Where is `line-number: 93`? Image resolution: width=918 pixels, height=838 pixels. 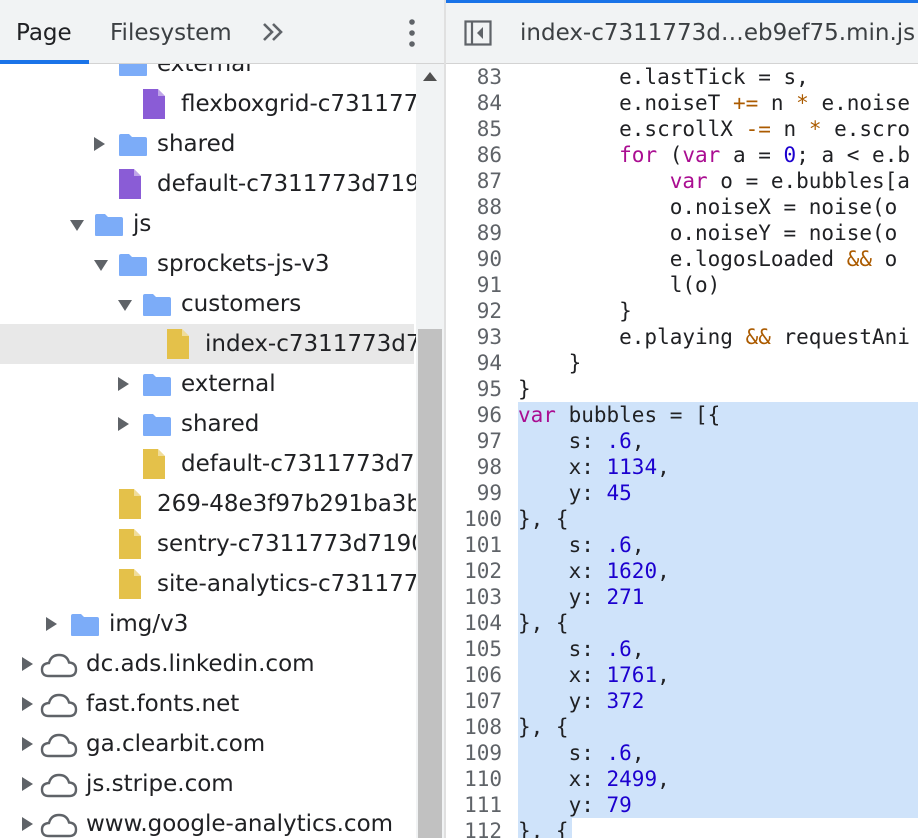 line-number: 93 is located at coordinates (474, 337).